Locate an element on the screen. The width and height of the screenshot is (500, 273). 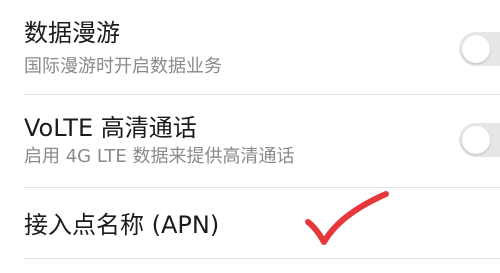
volte-toggle is located at coordinates (479, 140).